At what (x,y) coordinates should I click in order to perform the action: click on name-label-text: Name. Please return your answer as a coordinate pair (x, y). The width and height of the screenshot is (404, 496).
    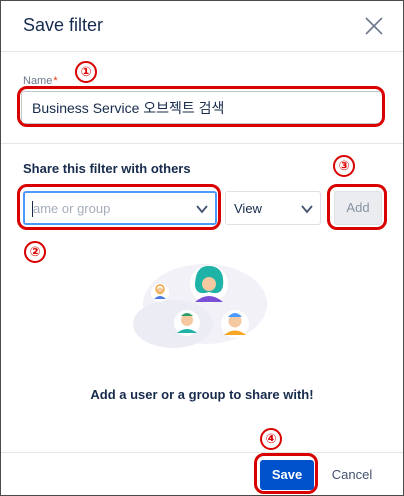
    Looking at the image, I should click on (38, 81).